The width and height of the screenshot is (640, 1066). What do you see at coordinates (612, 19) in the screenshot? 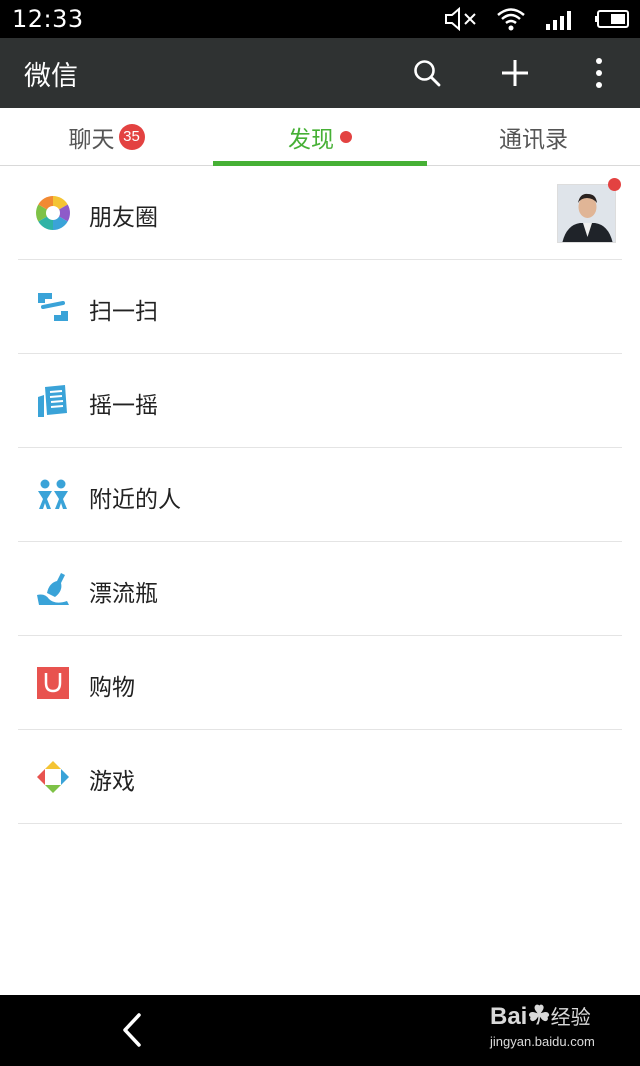
I see `battery-icon` at bounding box center [612, 19].